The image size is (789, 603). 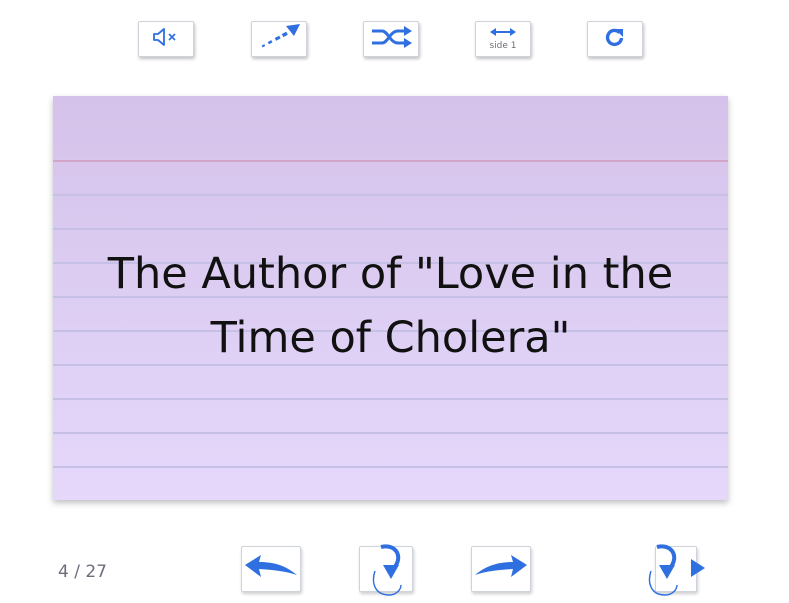 I want to click on arrow-right-icon, so click(x=501, y=569).